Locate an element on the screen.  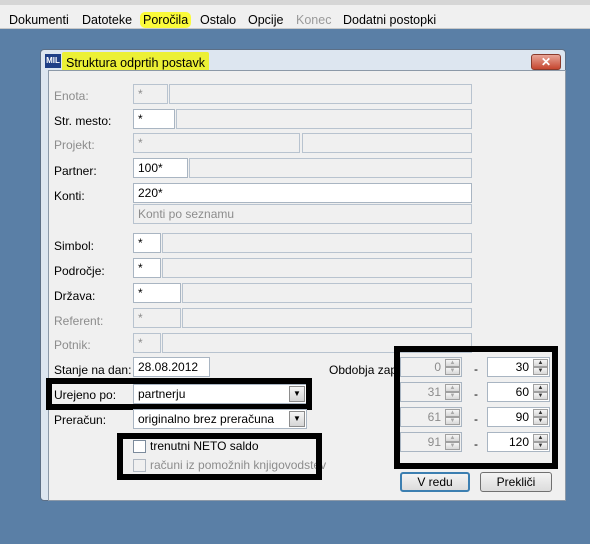
menu-opcije: Opcije is located at coordinates (265, 20).